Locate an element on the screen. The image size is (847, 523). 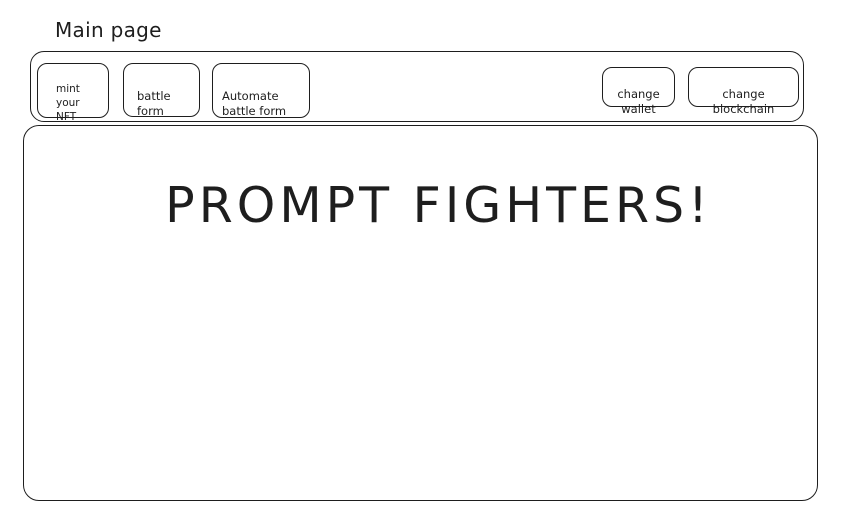
change-blockchain-button-label: change blockchain is located at coordinates (743, 101).